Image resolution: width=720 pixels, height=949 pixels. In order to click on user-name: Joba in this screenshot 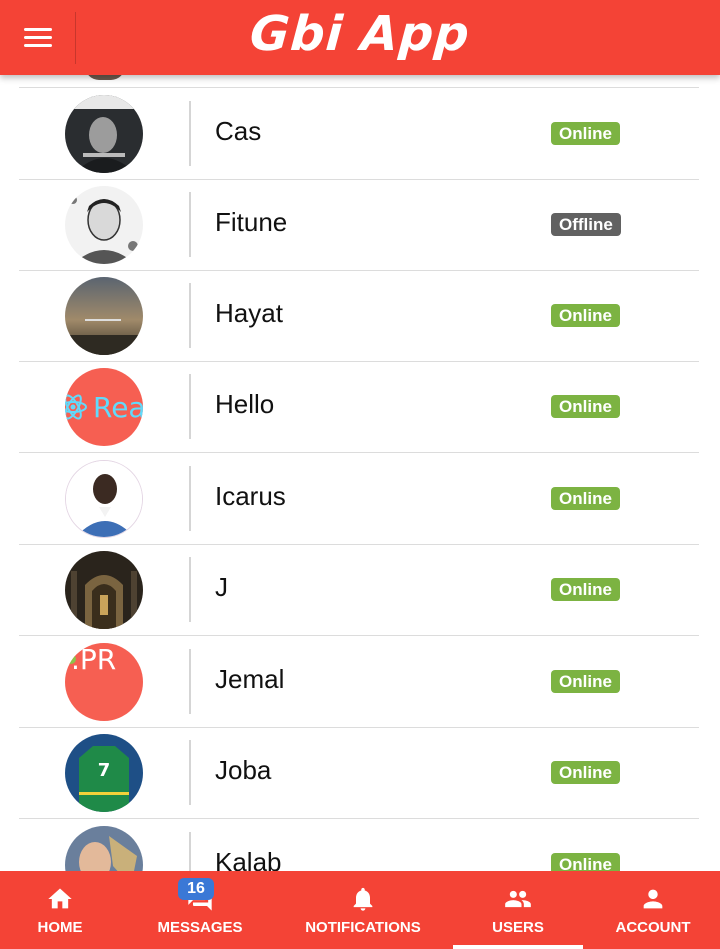, I will do `click(243, 770)`.